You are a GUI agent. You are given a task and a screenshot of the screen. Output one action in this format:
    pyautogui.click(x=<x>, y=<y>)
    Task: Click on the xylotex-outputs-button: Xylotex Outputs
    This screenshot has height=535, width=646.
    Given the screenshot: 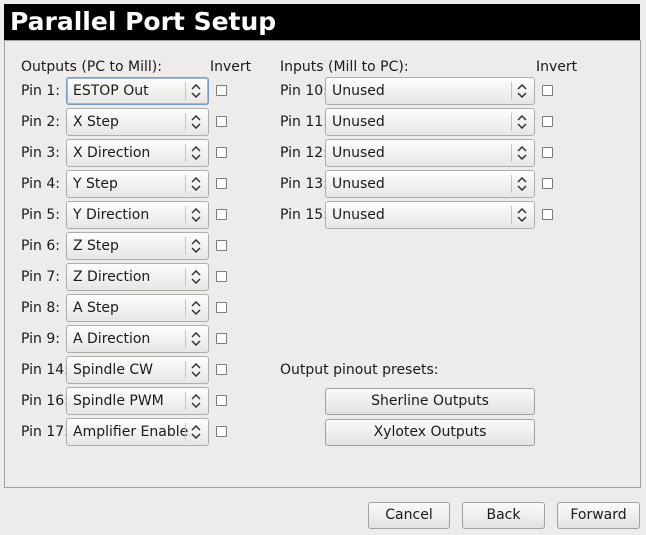 What is the action you would take?
    pyautogui.click(x=430, y=432)
    